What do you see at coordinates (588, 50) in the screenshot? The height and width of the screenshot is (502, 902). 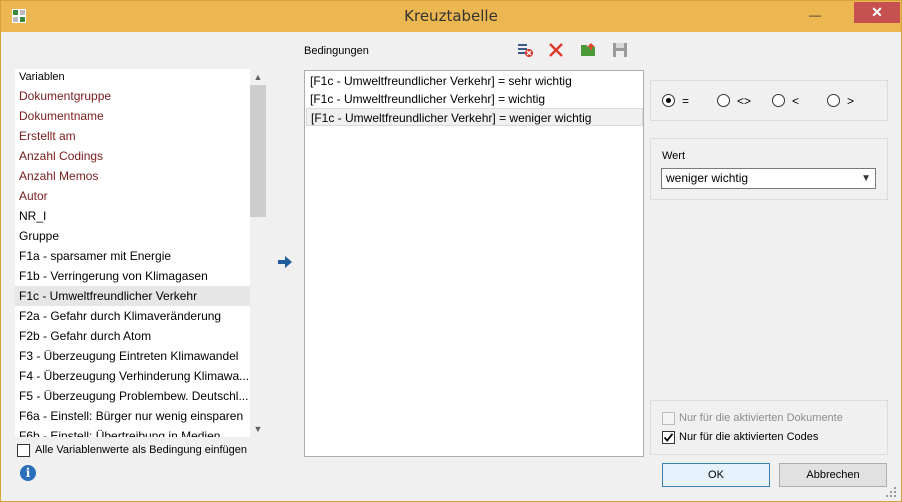 I see `open-folder-icon` at bounding box center [588, 50].